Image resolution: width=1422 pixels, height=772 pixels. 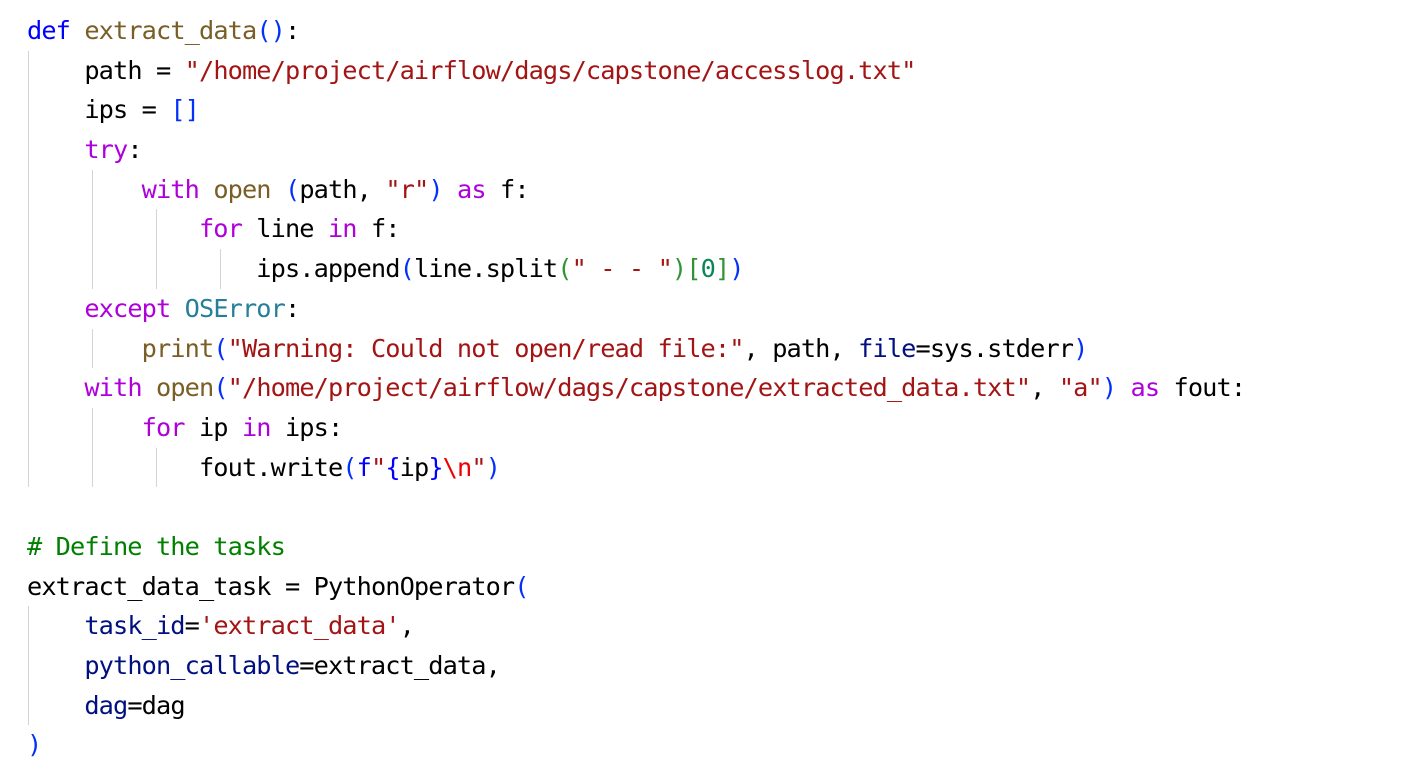 I want to click on code-line: for ip in ips:, so click(x=636, y=427).